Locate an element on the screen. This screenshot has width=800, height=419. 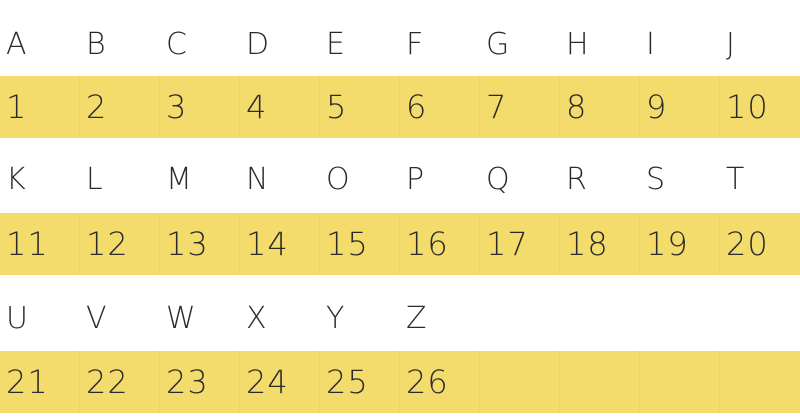
letter-cell: R is located at coordinates (577, 179).